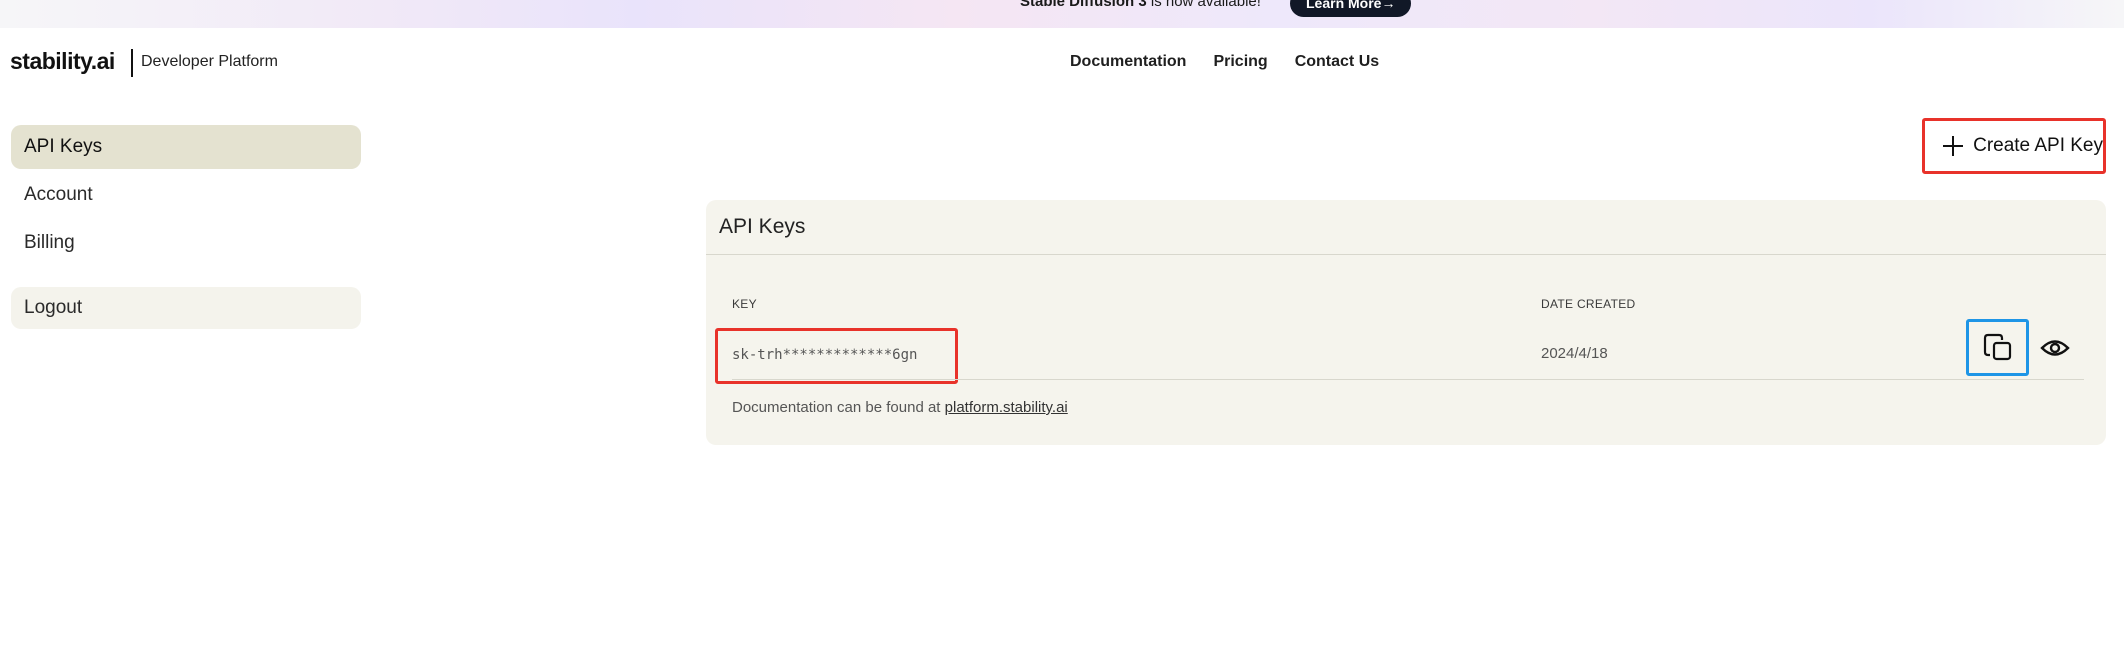  What do you see at coordinates (1408, 379) in the screenshot?
I see `table-row-divider` at bounding box center [1408, 379].